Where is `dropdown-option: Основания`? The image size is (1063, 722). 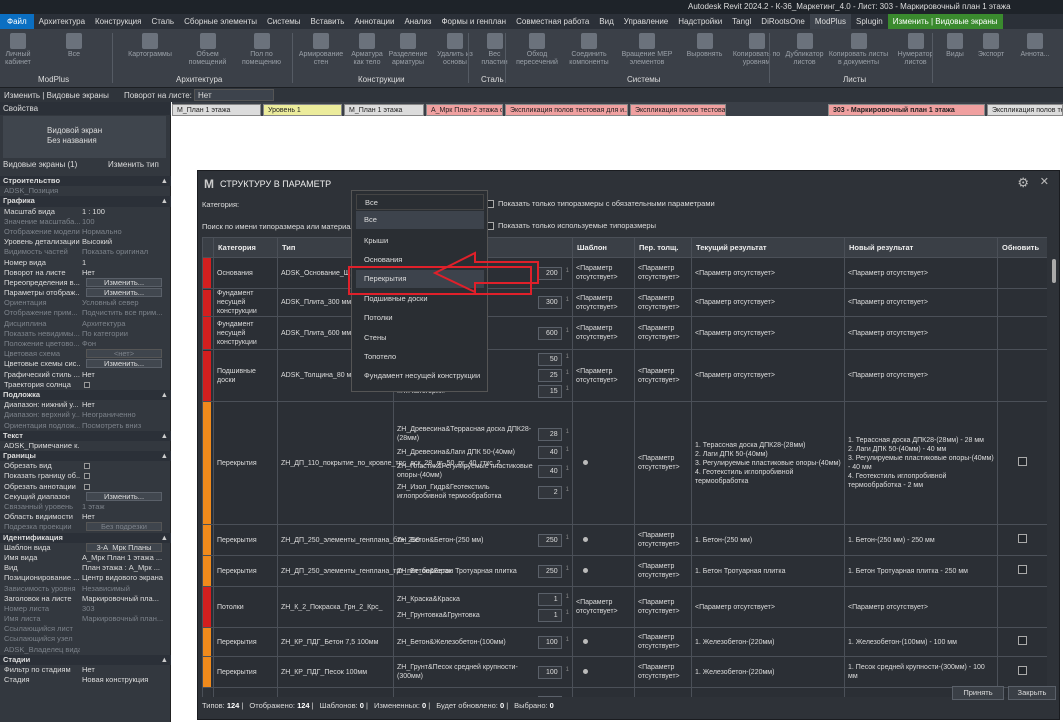 dropdown-option: Основания is located at coordinates (420, 260).